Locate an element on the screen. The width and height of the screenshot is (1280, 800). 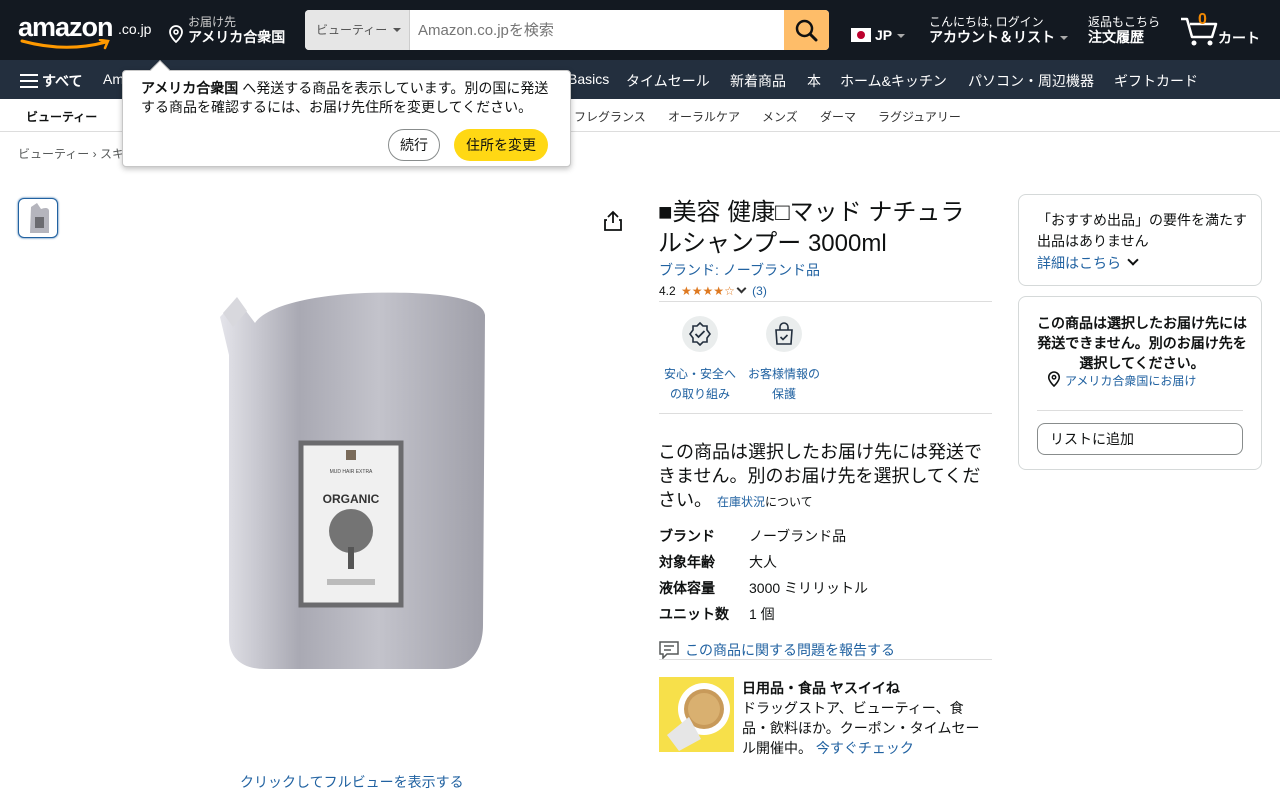
subnav-item-fragrance: フレグランス is located at coordinates (610, 116).